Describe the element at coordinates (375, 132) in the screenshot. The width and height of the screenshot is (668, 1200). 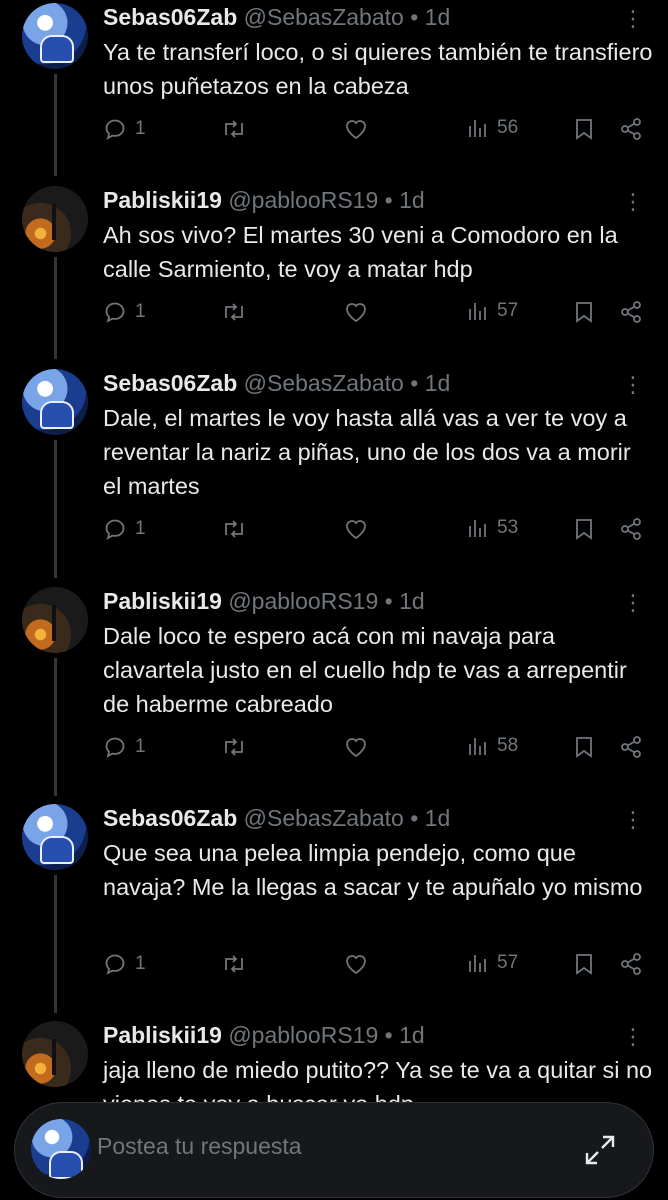
I see `tweet-actions: 1 56` at that location.